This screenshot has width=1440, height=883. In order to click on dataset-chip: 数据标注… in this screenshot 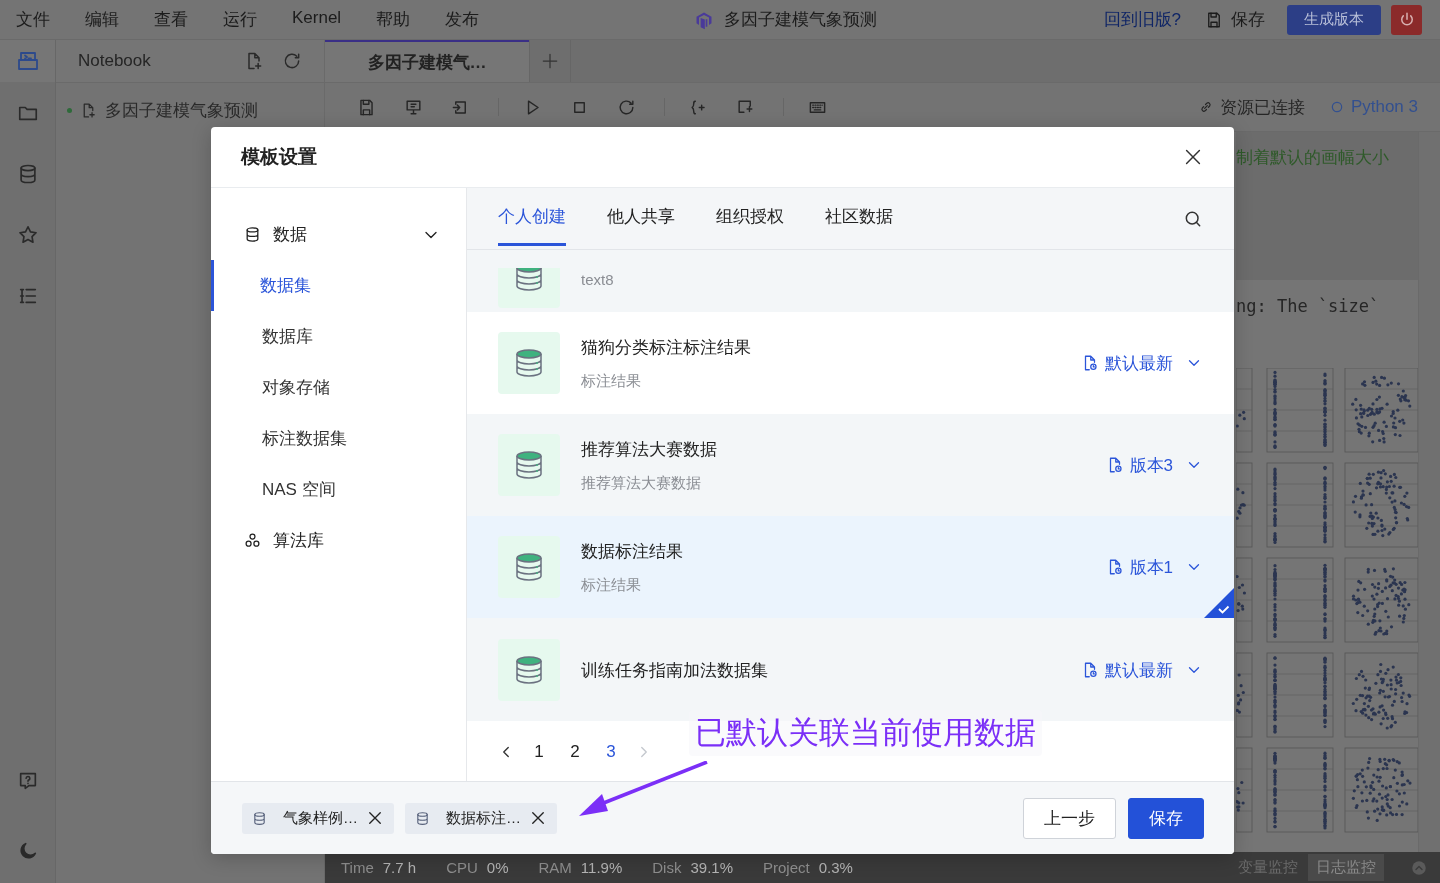, I will do `click(481, 818)`.